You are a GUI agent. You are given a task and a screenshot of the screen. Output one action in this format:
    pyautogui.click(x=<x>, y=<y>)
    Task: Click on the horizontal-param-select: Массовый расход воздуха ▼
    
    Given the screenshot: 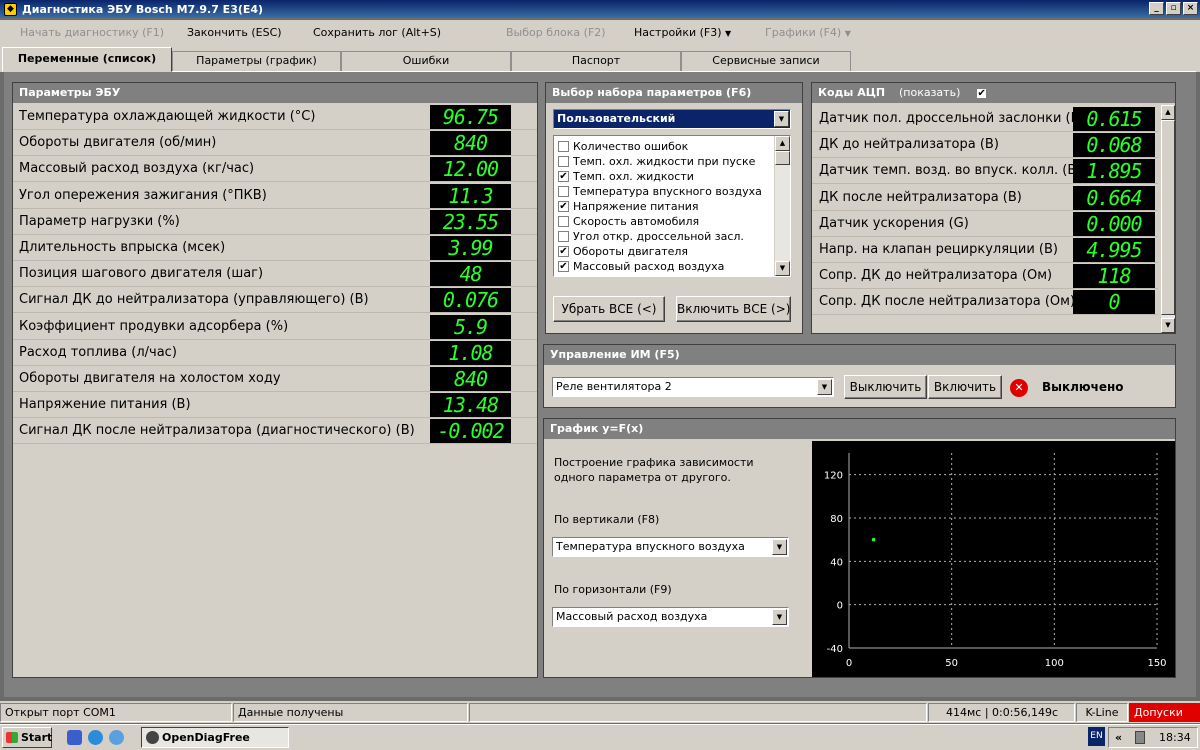 What is the action you would take?
    pyautogui.click(x=670, y=617)
    